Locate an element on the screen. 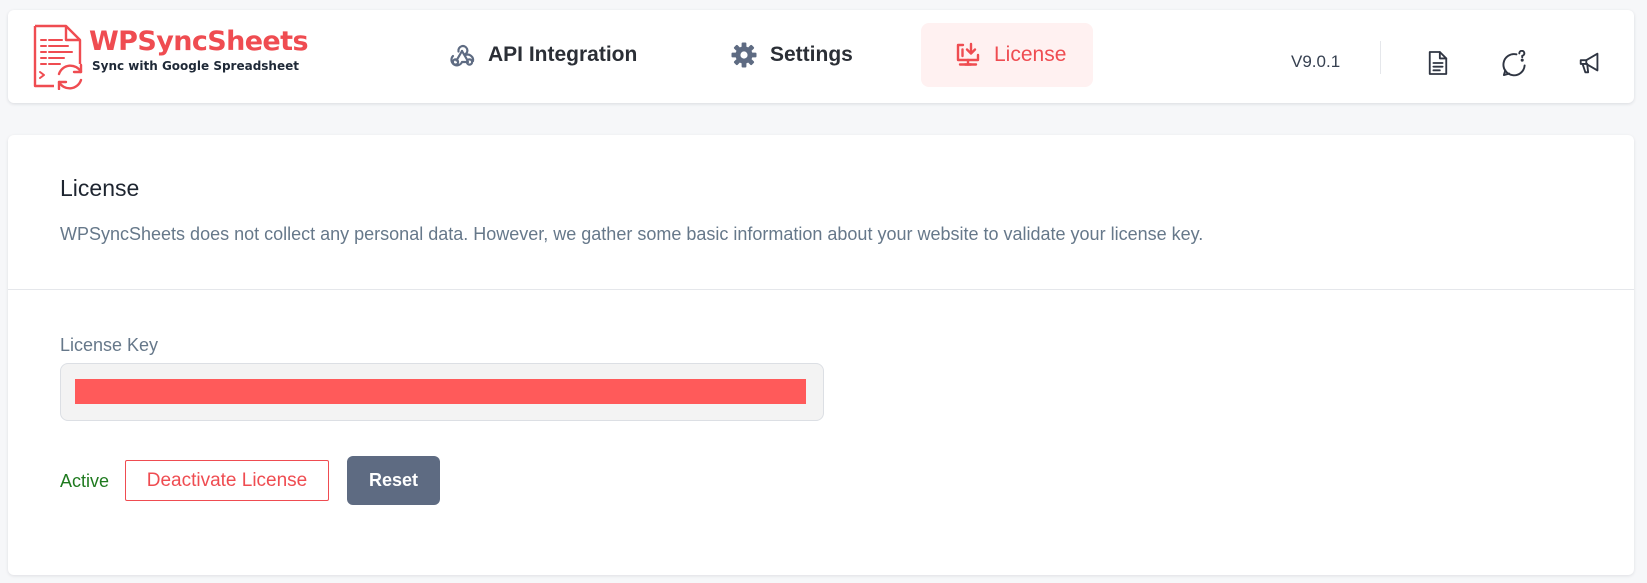 This screenshot has width=1647, height=583. nav-license: License is located at coordinates (1007, 55).